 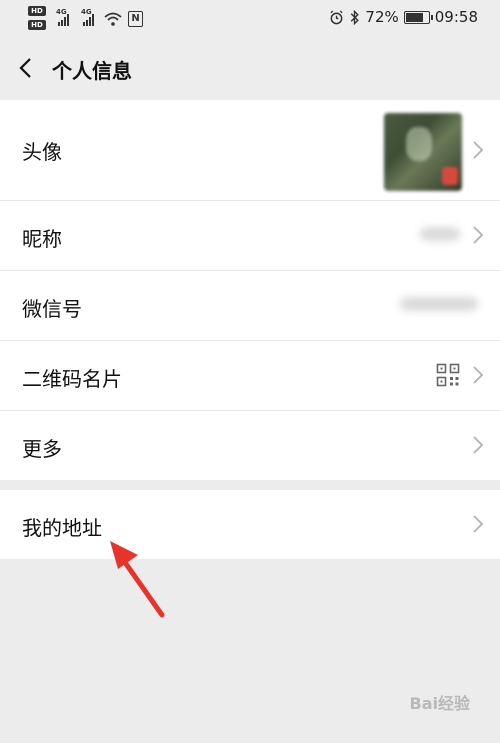 I want to click on hd-badge-2: HD, so click(x=37, y=25).